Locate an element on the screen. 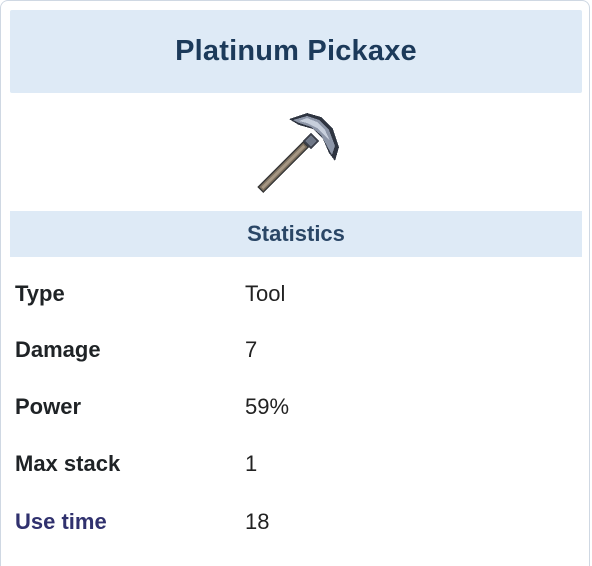  stat-value: 18 is located at coordinates (257, 521).